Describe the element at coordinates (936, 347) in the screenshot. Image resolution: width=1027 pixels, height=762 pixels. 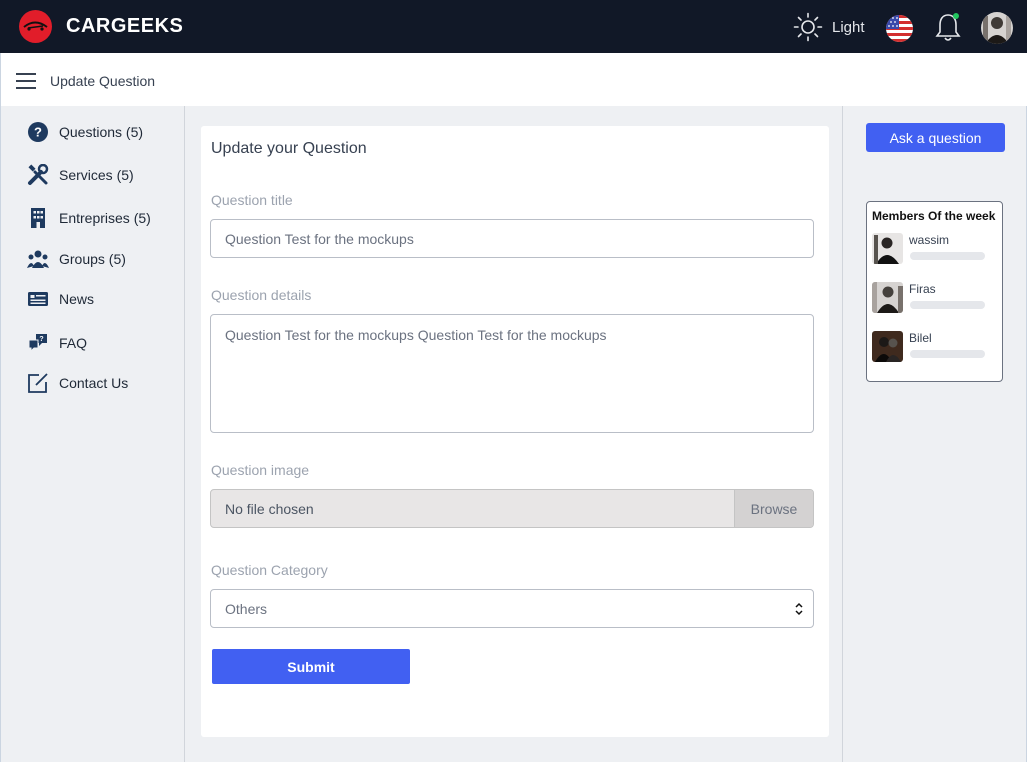
I see `member-item: Bilel` at that location.